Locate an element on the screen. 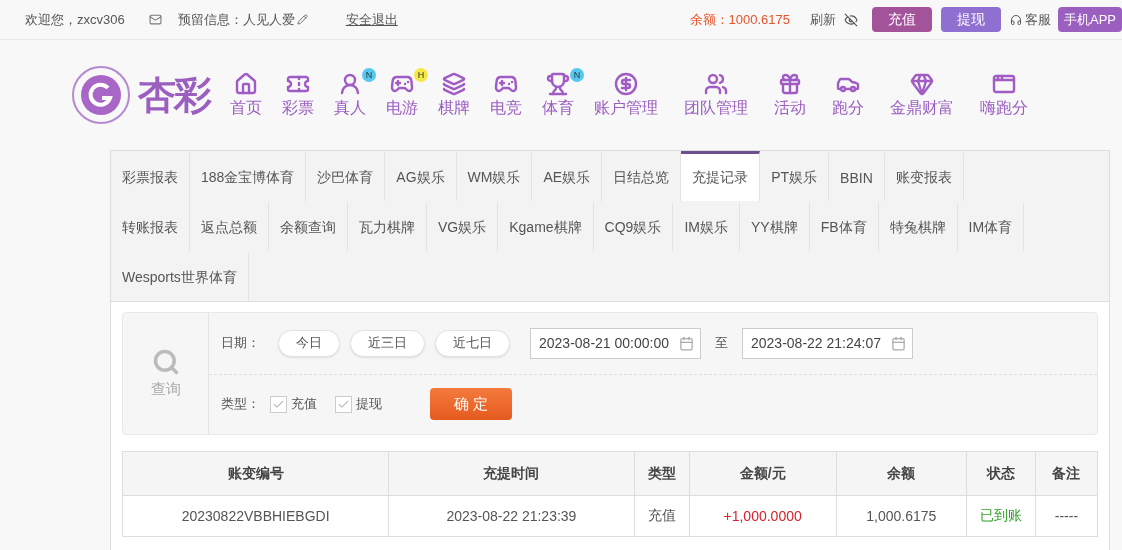 This screenshot has height=550, width=1122. gift-icon is located at coordinates (790, 83).